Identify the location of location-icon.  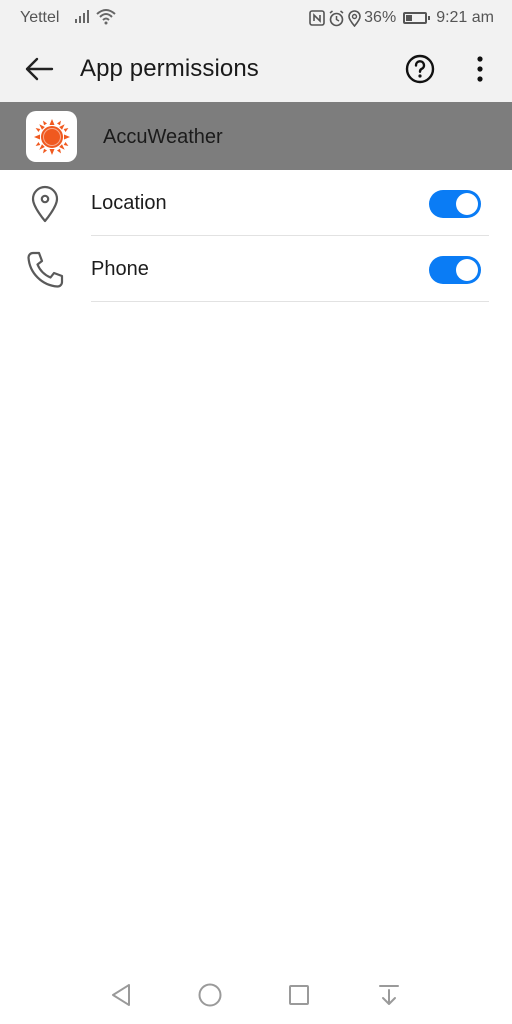
(354, 18).